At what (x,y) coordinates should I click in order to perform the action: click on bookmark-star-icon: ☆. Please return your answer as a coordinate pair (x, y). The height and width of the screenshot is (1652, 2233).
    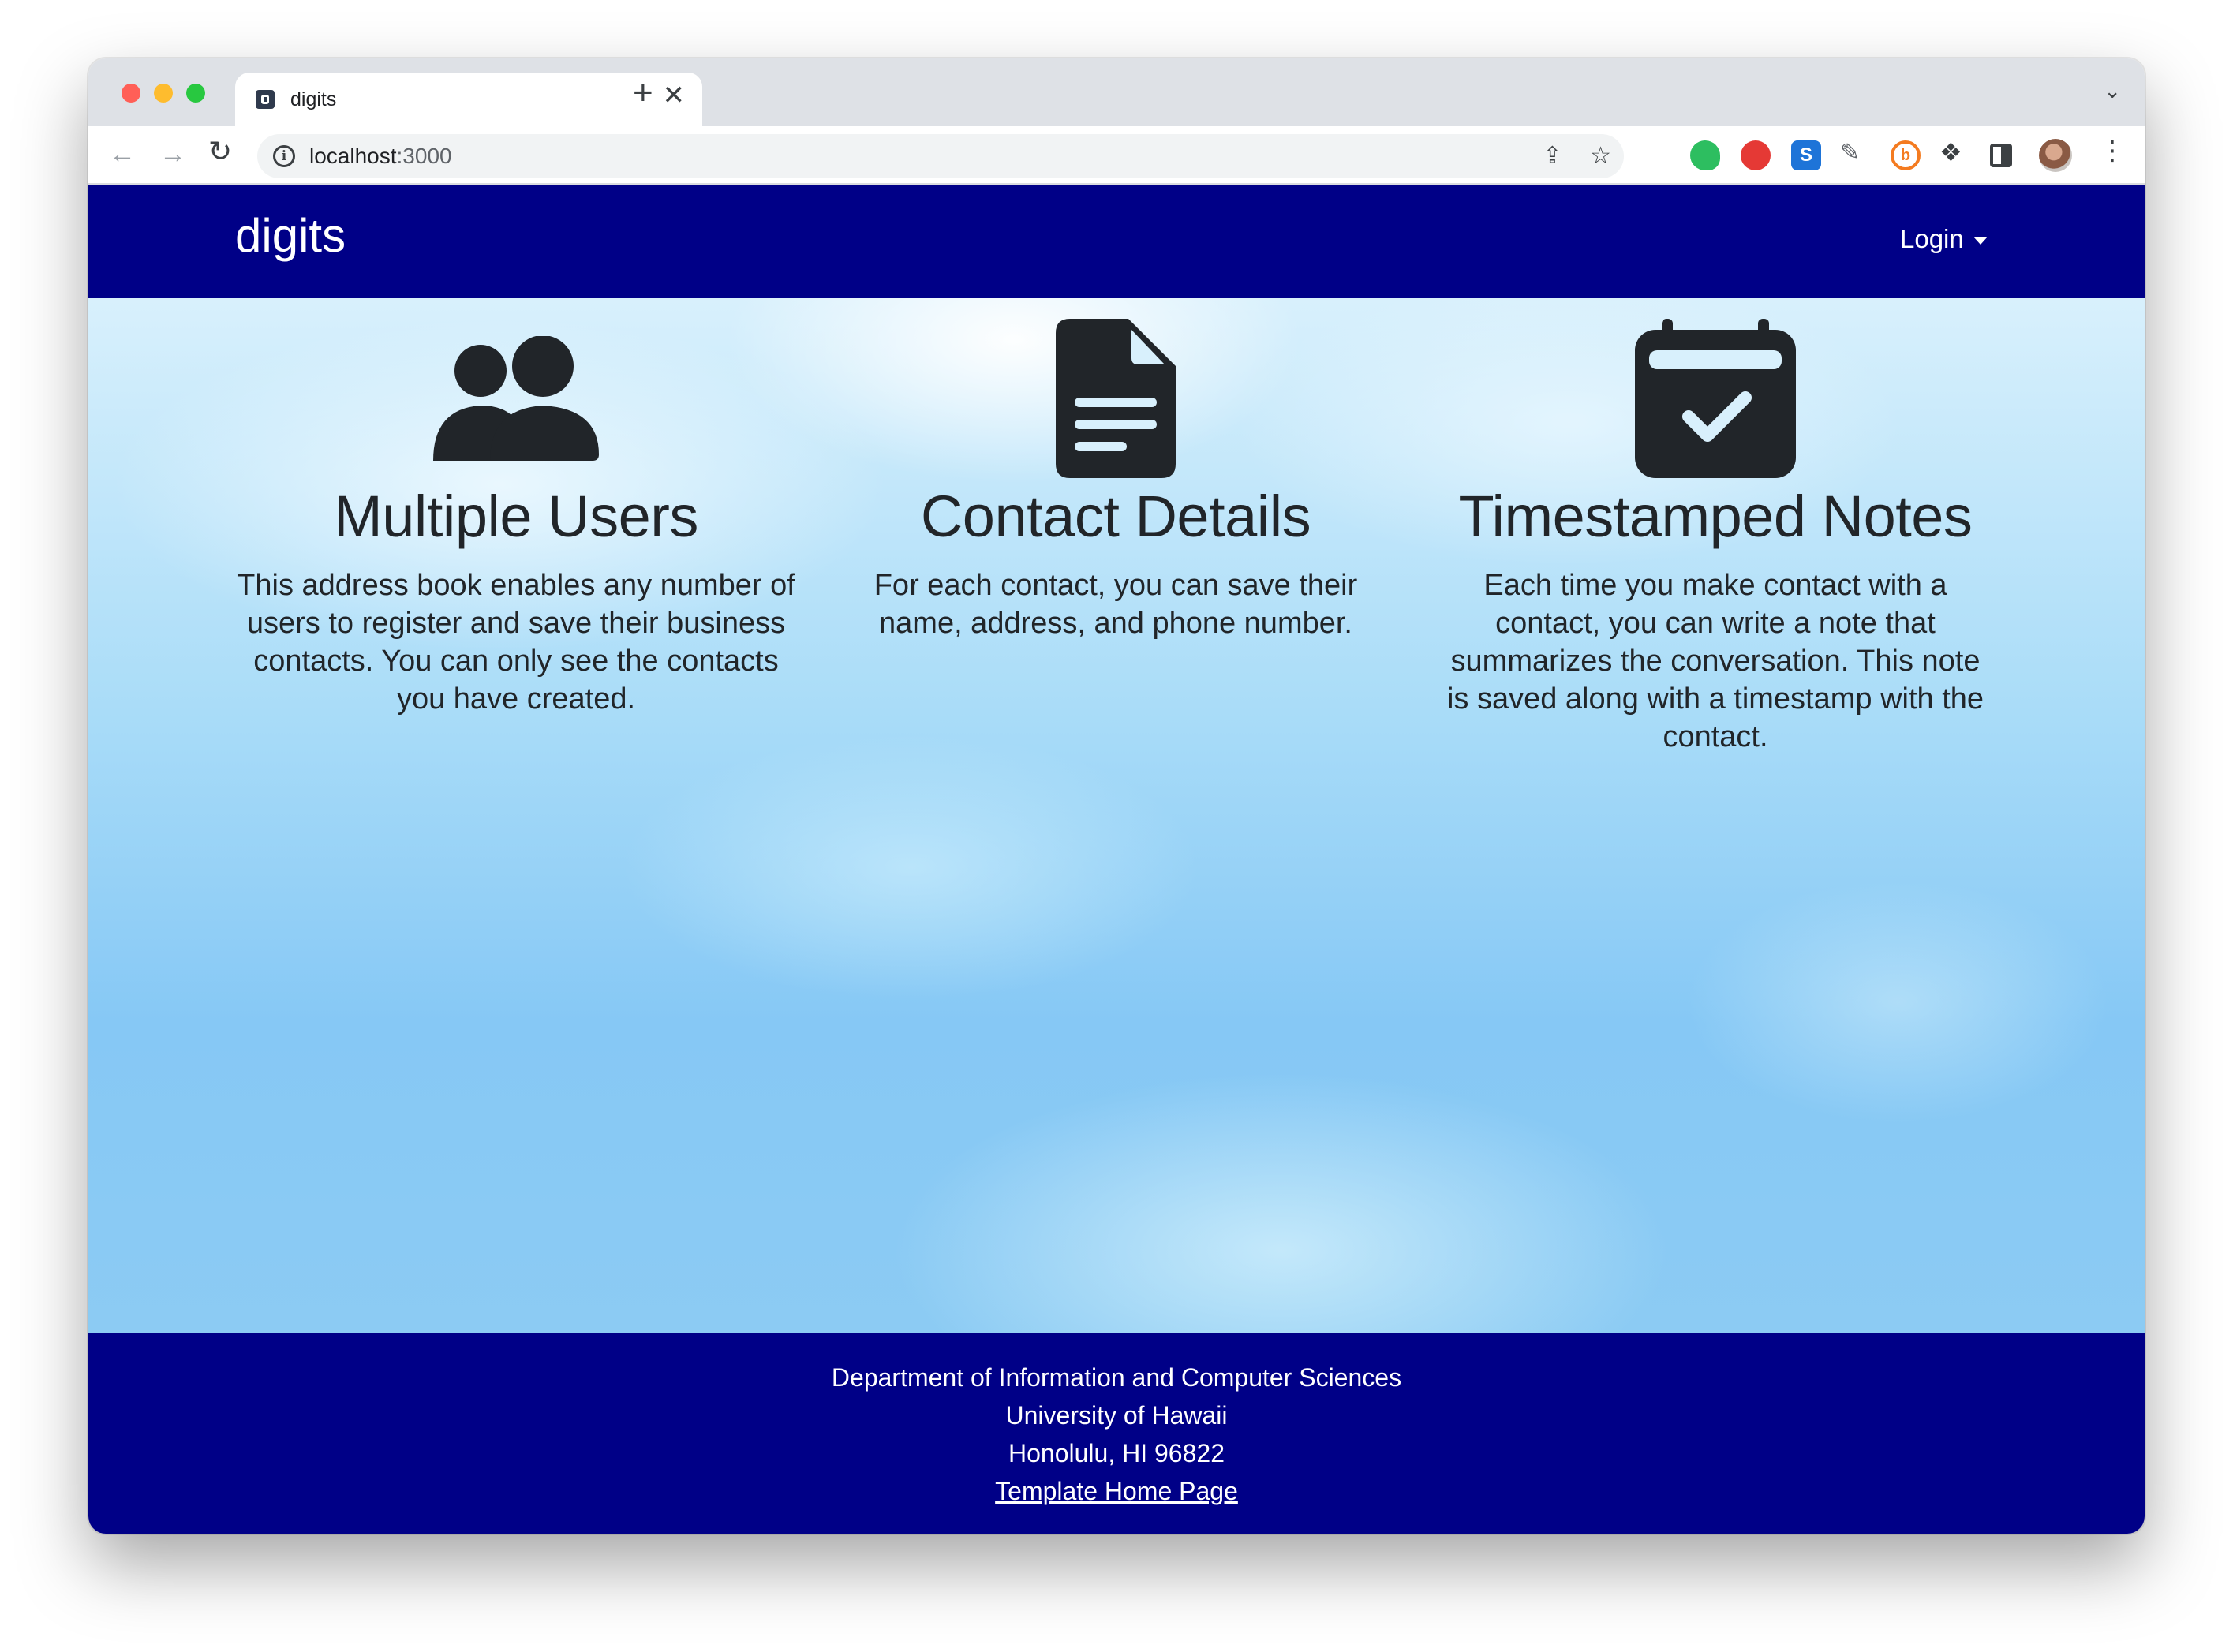
    Looking at the image, I should click on (1600, 156).